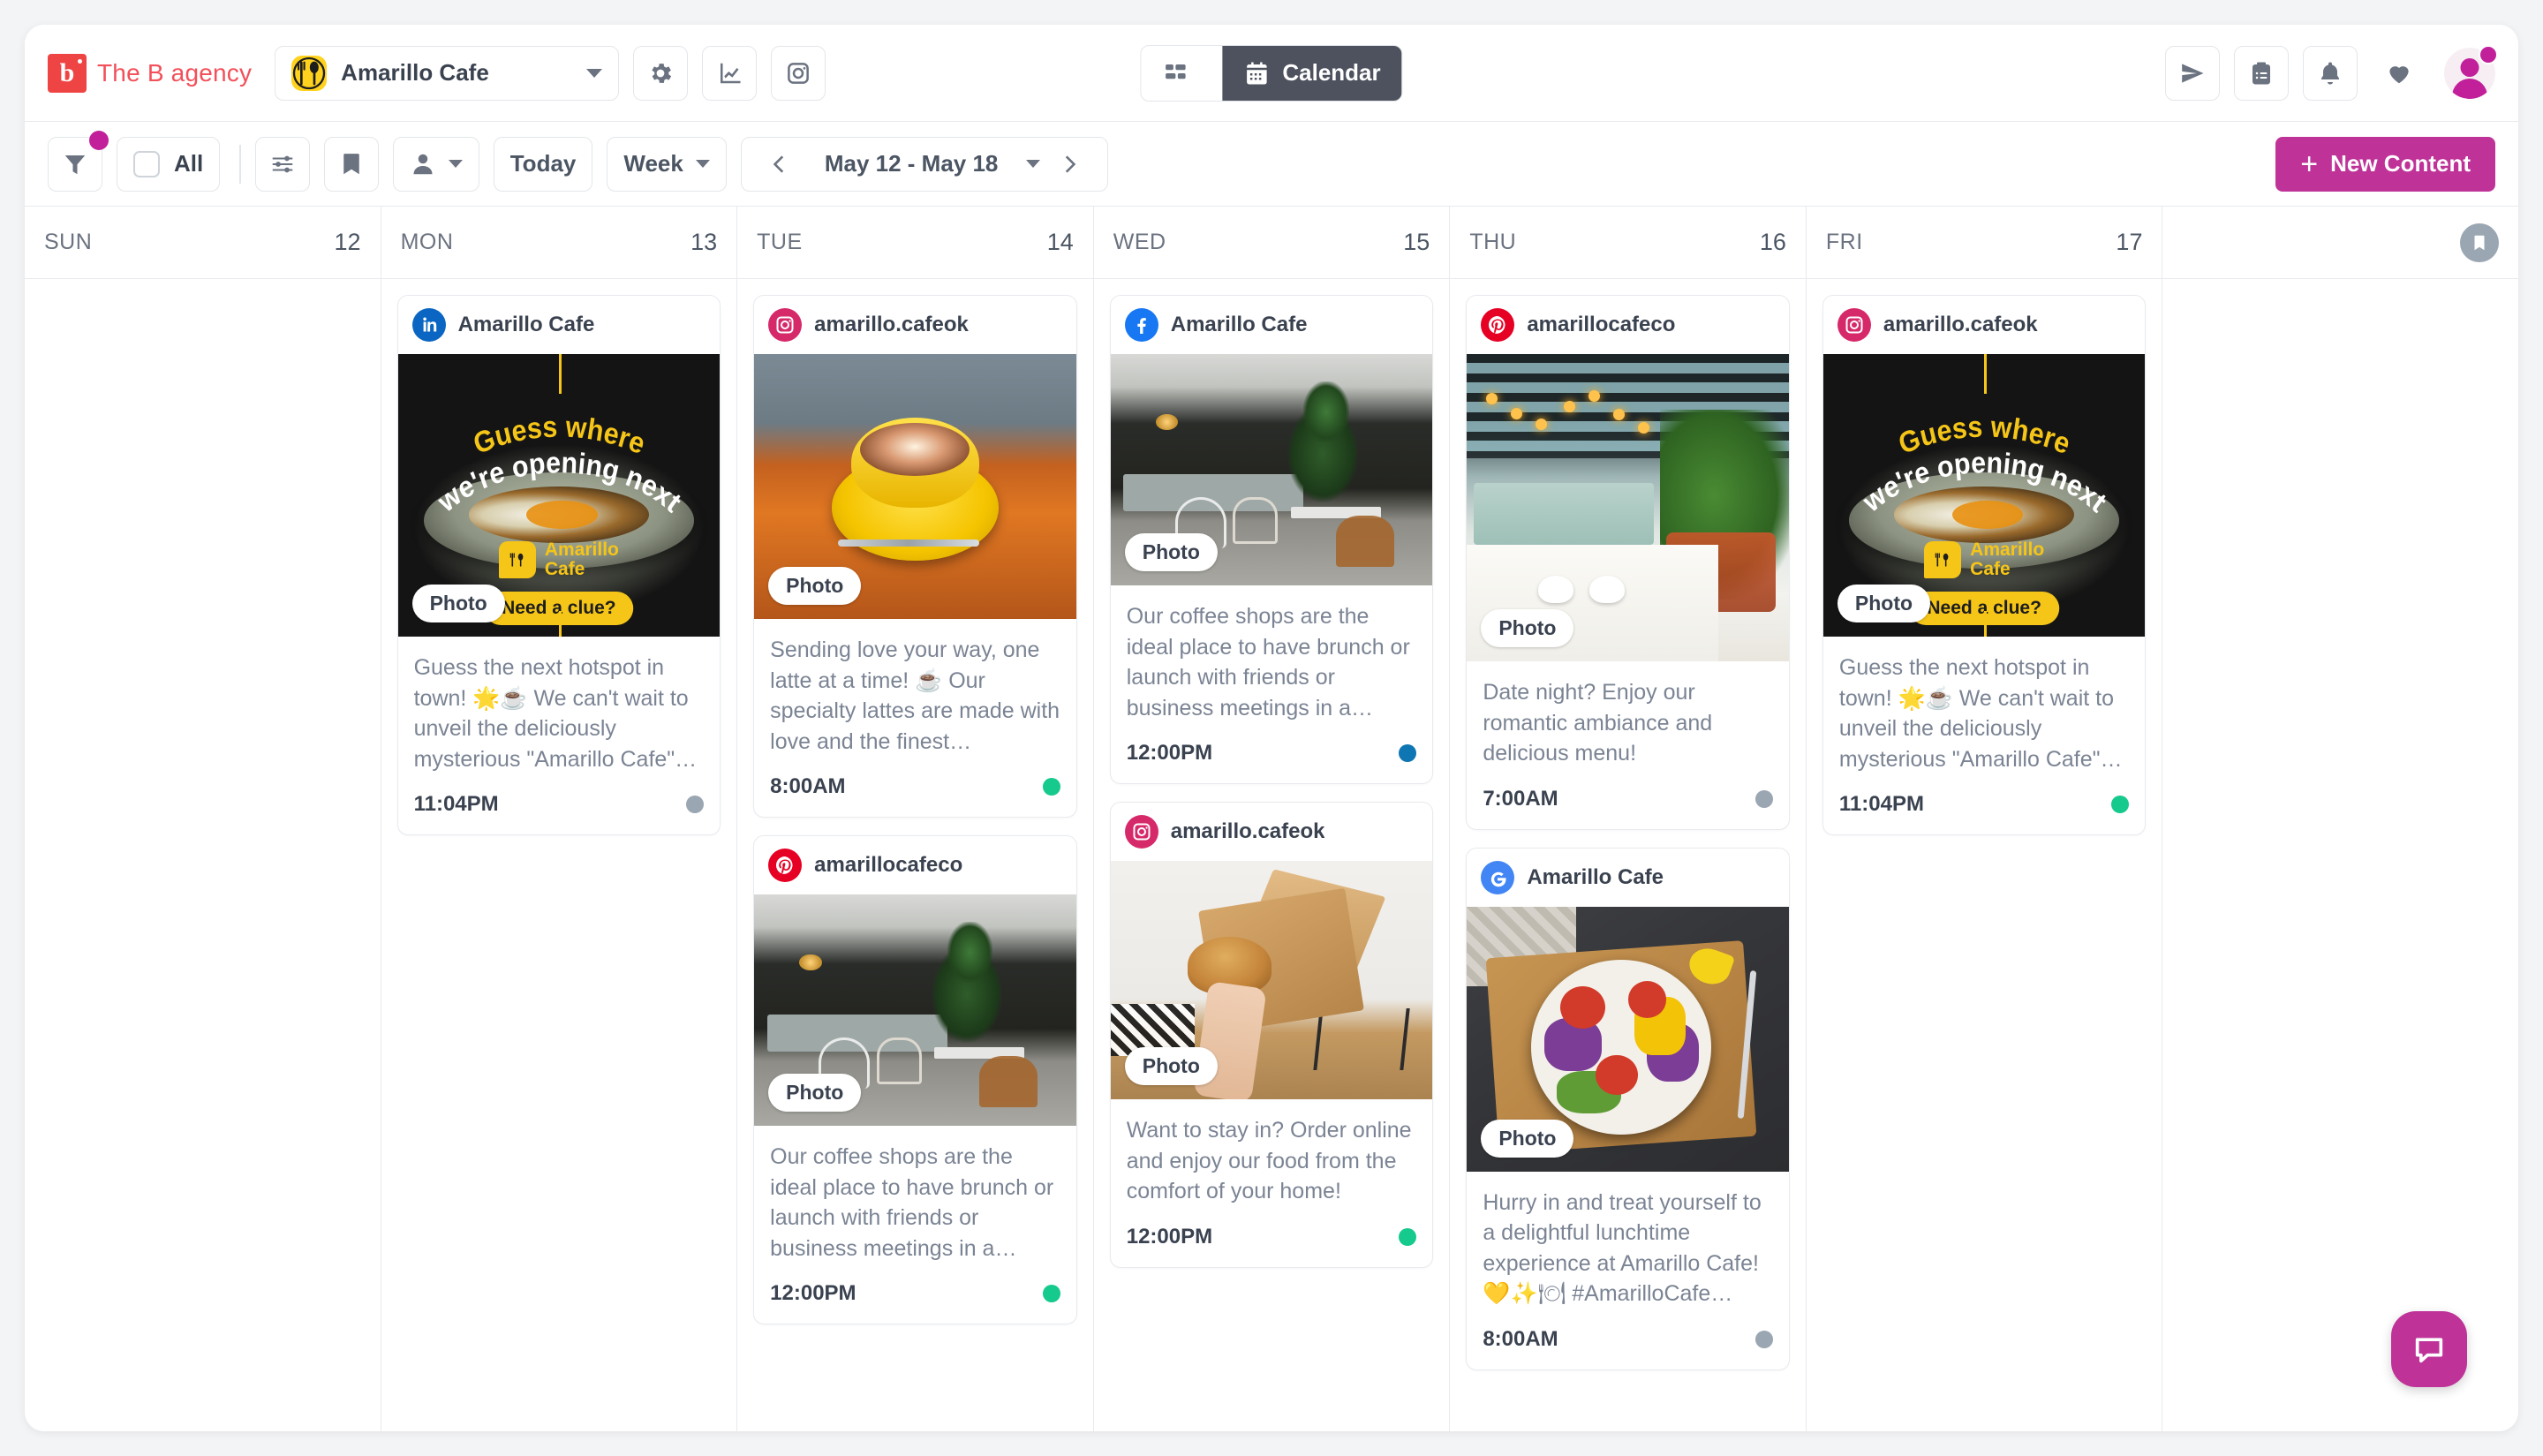  Describe the element at coordinates (2401, 163) in the screenshot. I see `new-content-label: New Content` at that location.